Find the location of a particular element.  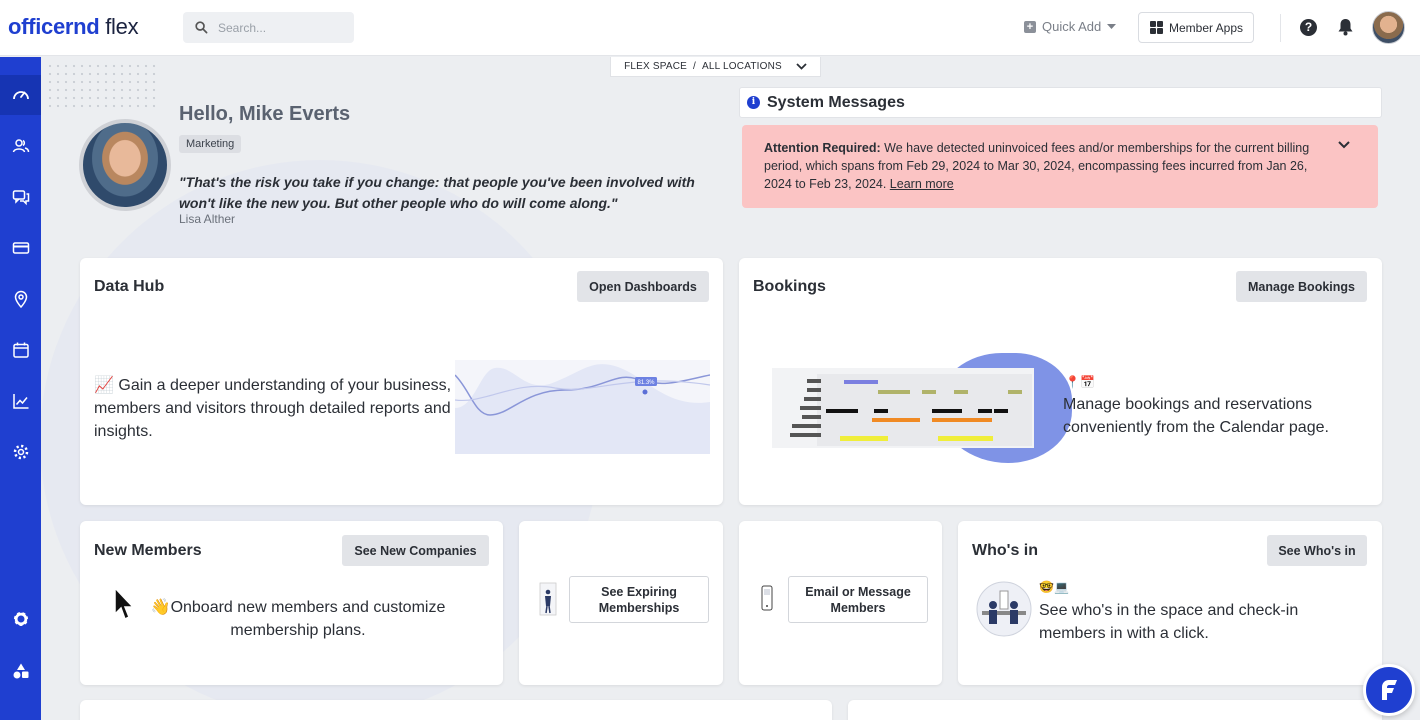

line-chart-icon is located at coordinates (20, 401).